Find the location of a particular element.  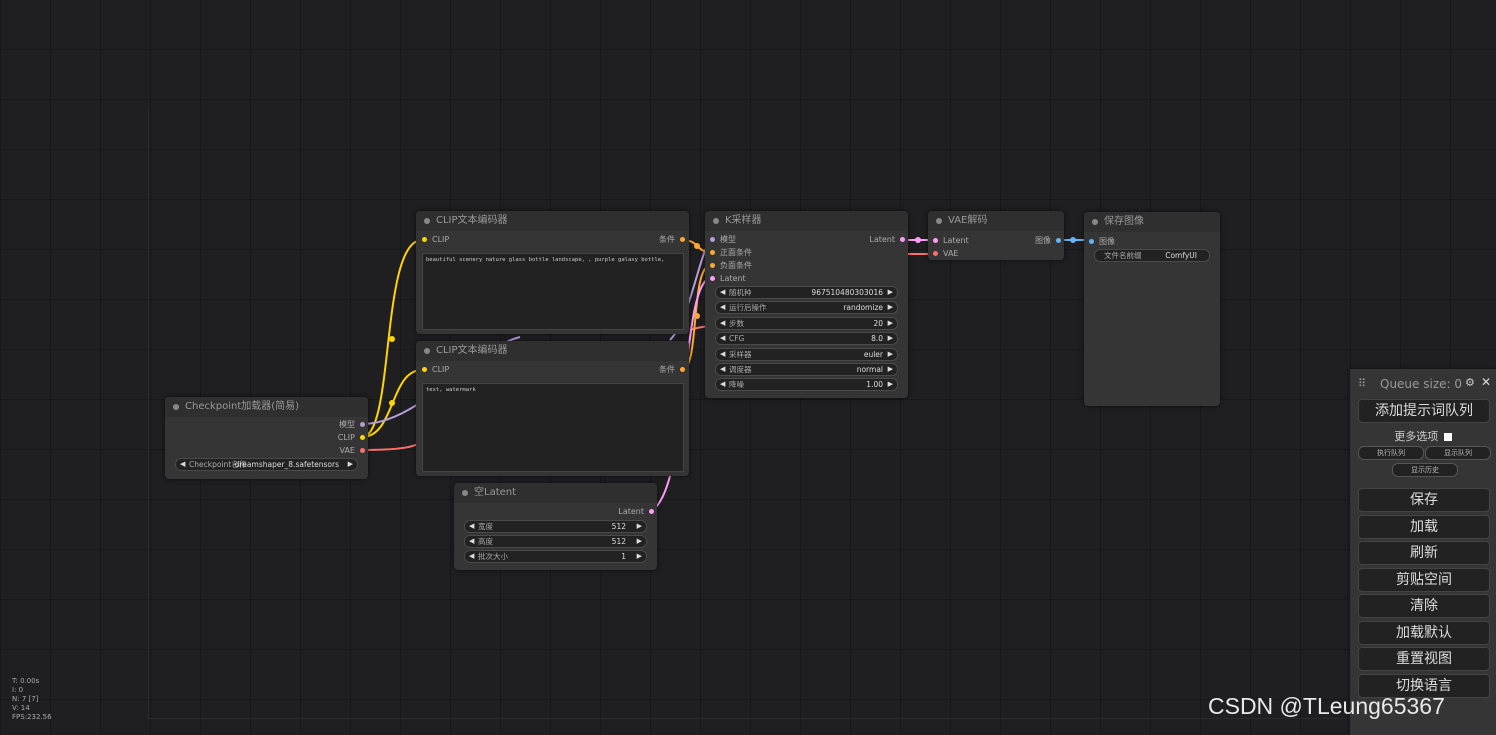

output-slot-clip: CLIP is located at coordinates (351, 438).